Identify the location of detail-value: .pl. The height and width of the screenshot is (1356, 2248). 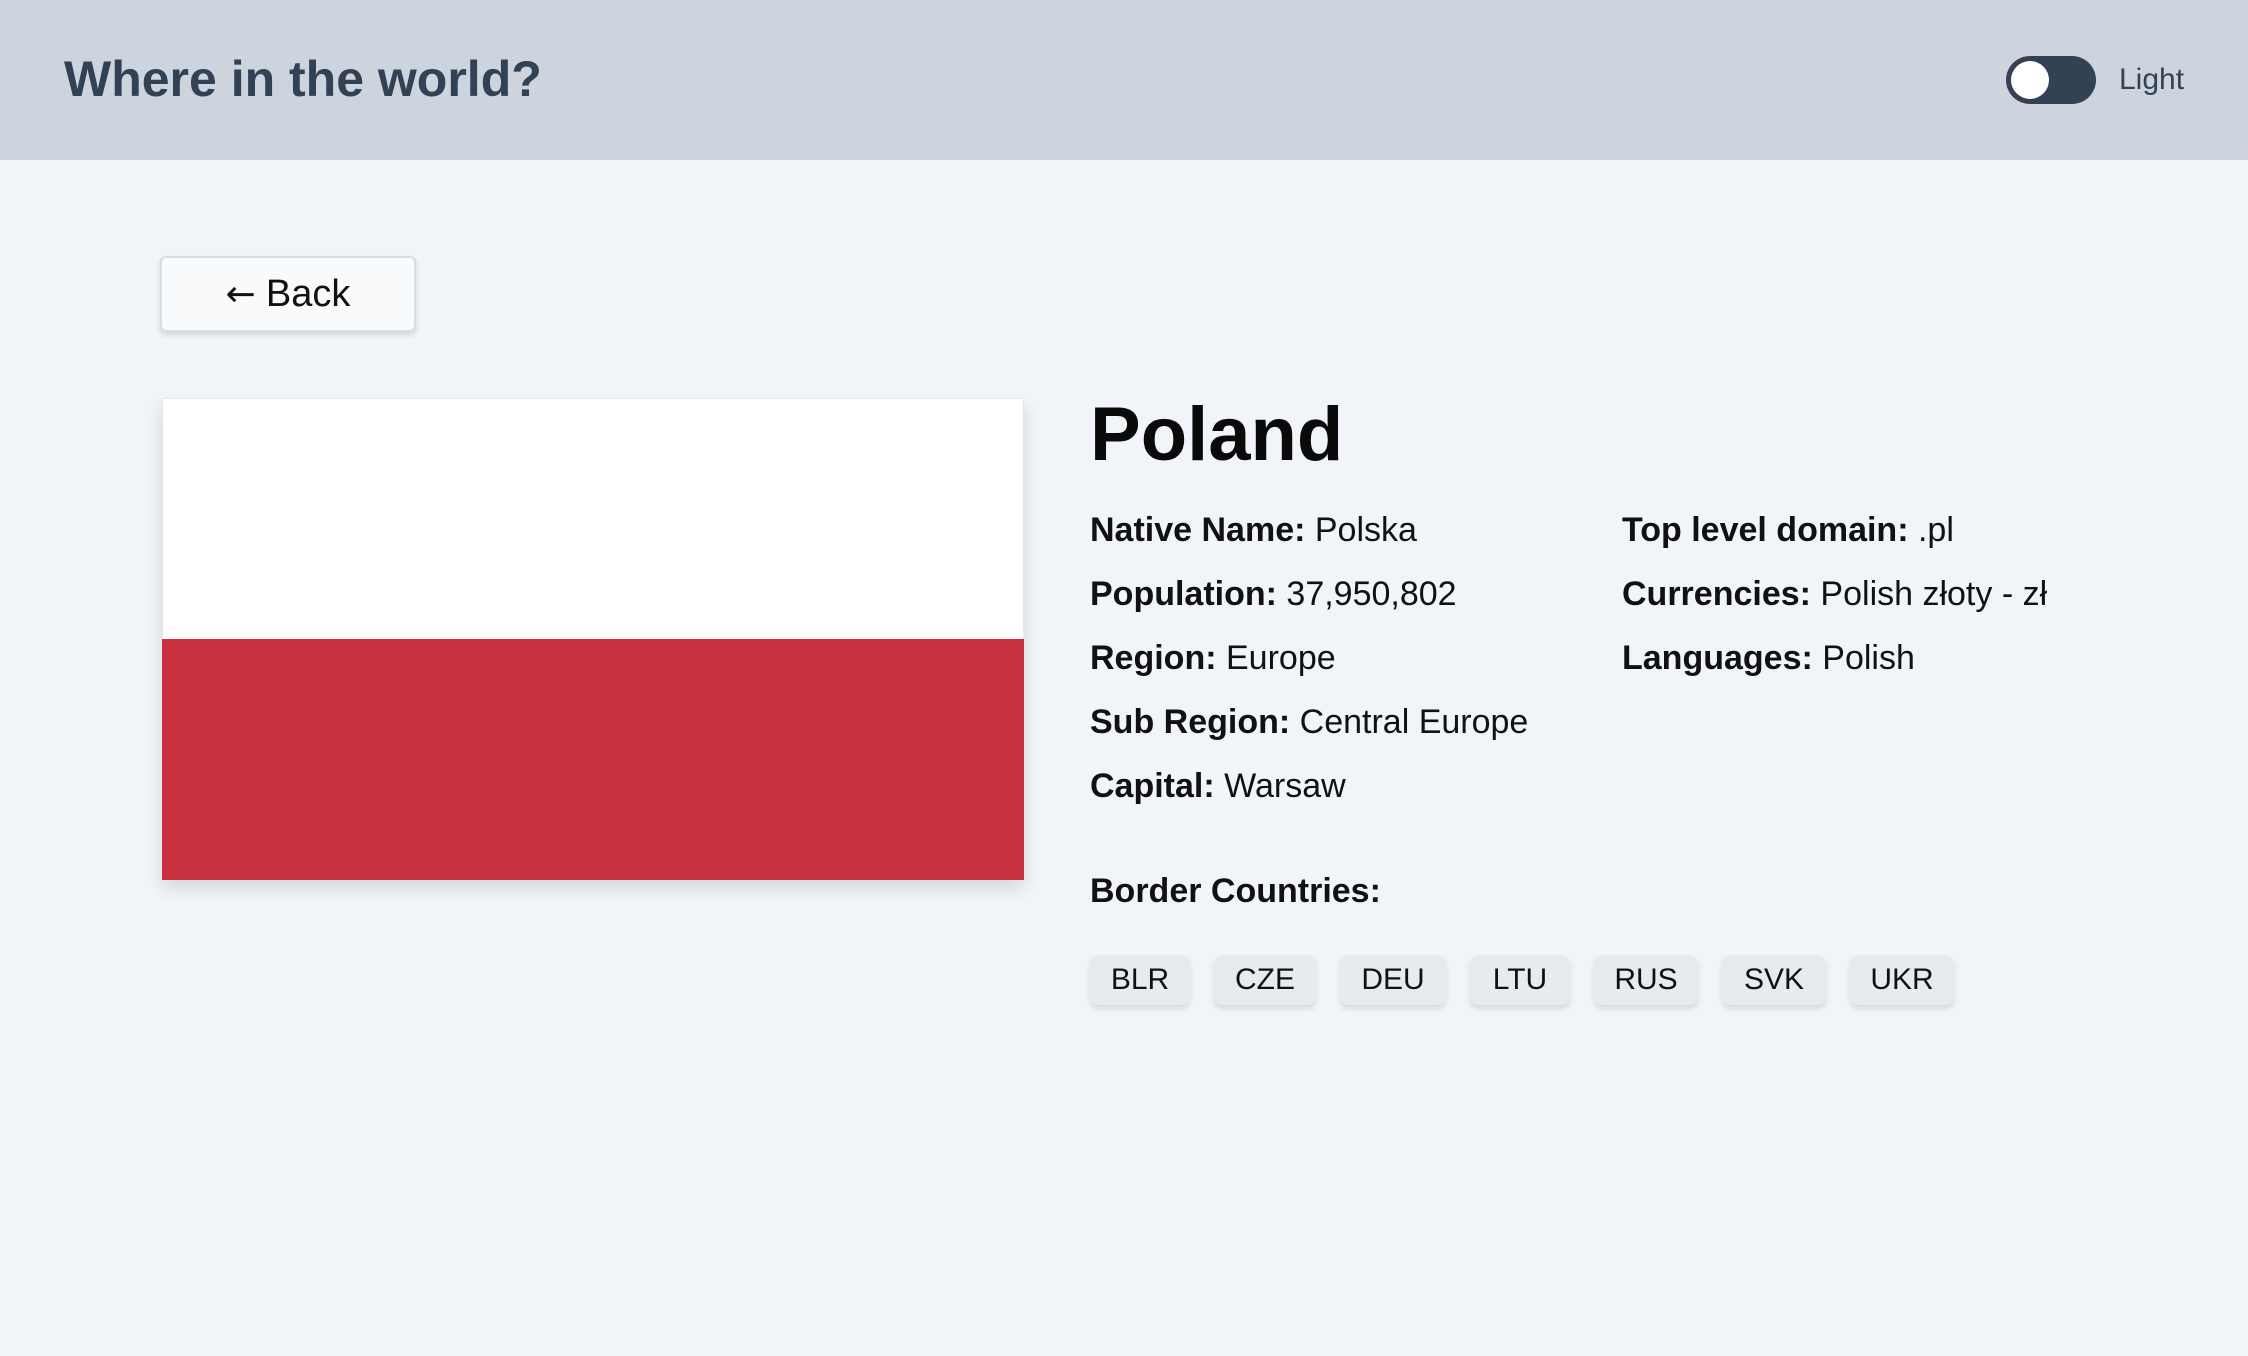
(1935, 530).